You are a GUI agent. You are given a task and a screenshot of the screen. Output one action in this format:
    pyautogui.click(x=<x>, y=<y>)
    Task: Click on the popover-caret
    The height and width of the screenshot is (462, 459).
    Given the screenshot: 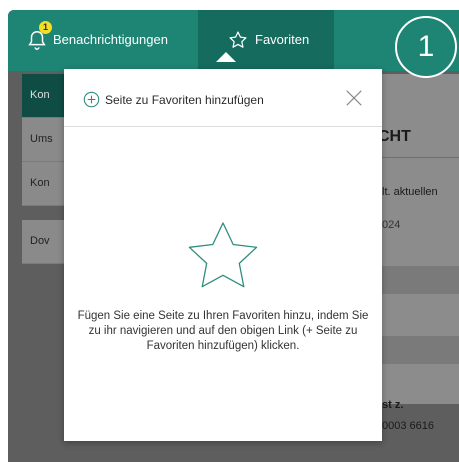 What is the action you would take?
    pyautogui.click(x=226, y=57)
    